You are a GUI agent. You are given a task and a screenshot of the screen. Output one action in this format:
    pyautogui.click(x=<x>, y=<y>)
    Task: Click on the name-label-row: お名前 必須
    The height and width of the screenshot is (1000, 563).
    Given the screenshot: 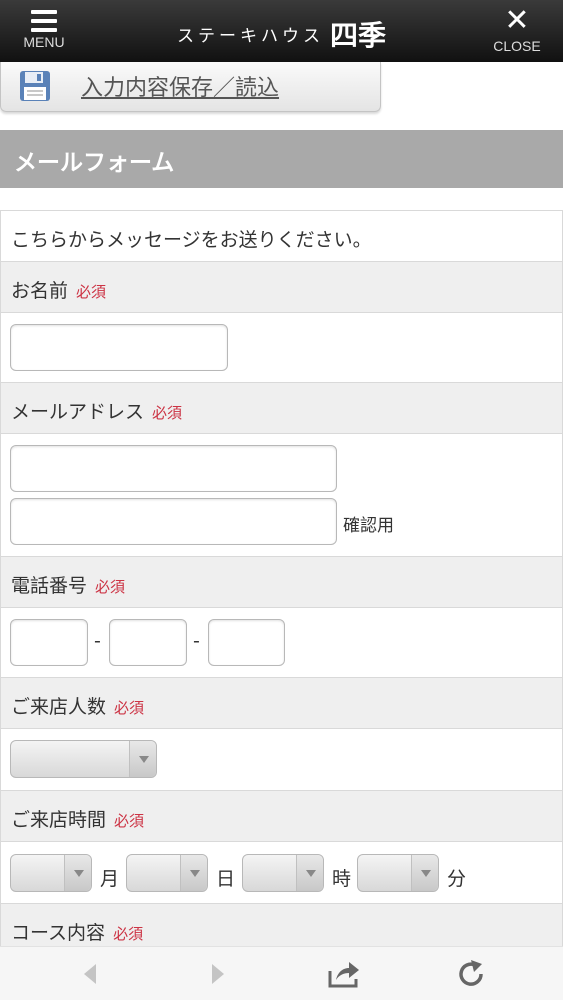 What is the action you would take?
    pyautogui.click(x=281, y=287)
    